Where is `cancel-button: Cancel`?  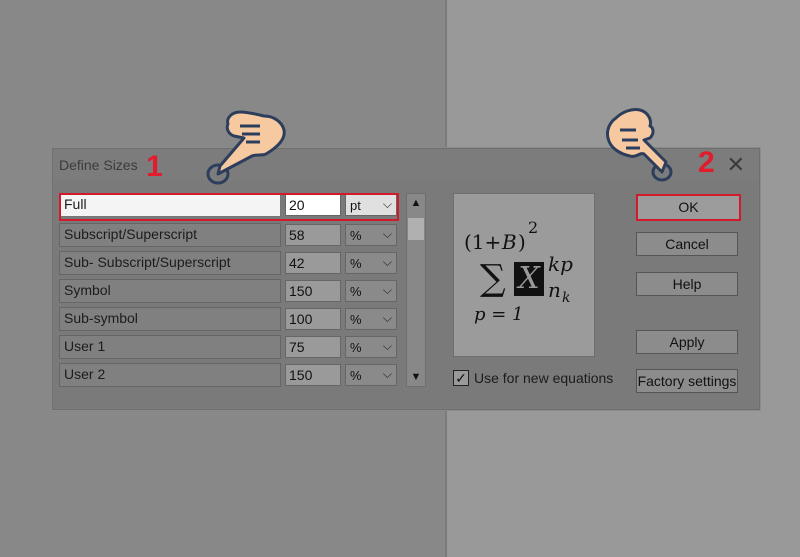 cancel-button: Cancel is located at coordinates (687, 244).